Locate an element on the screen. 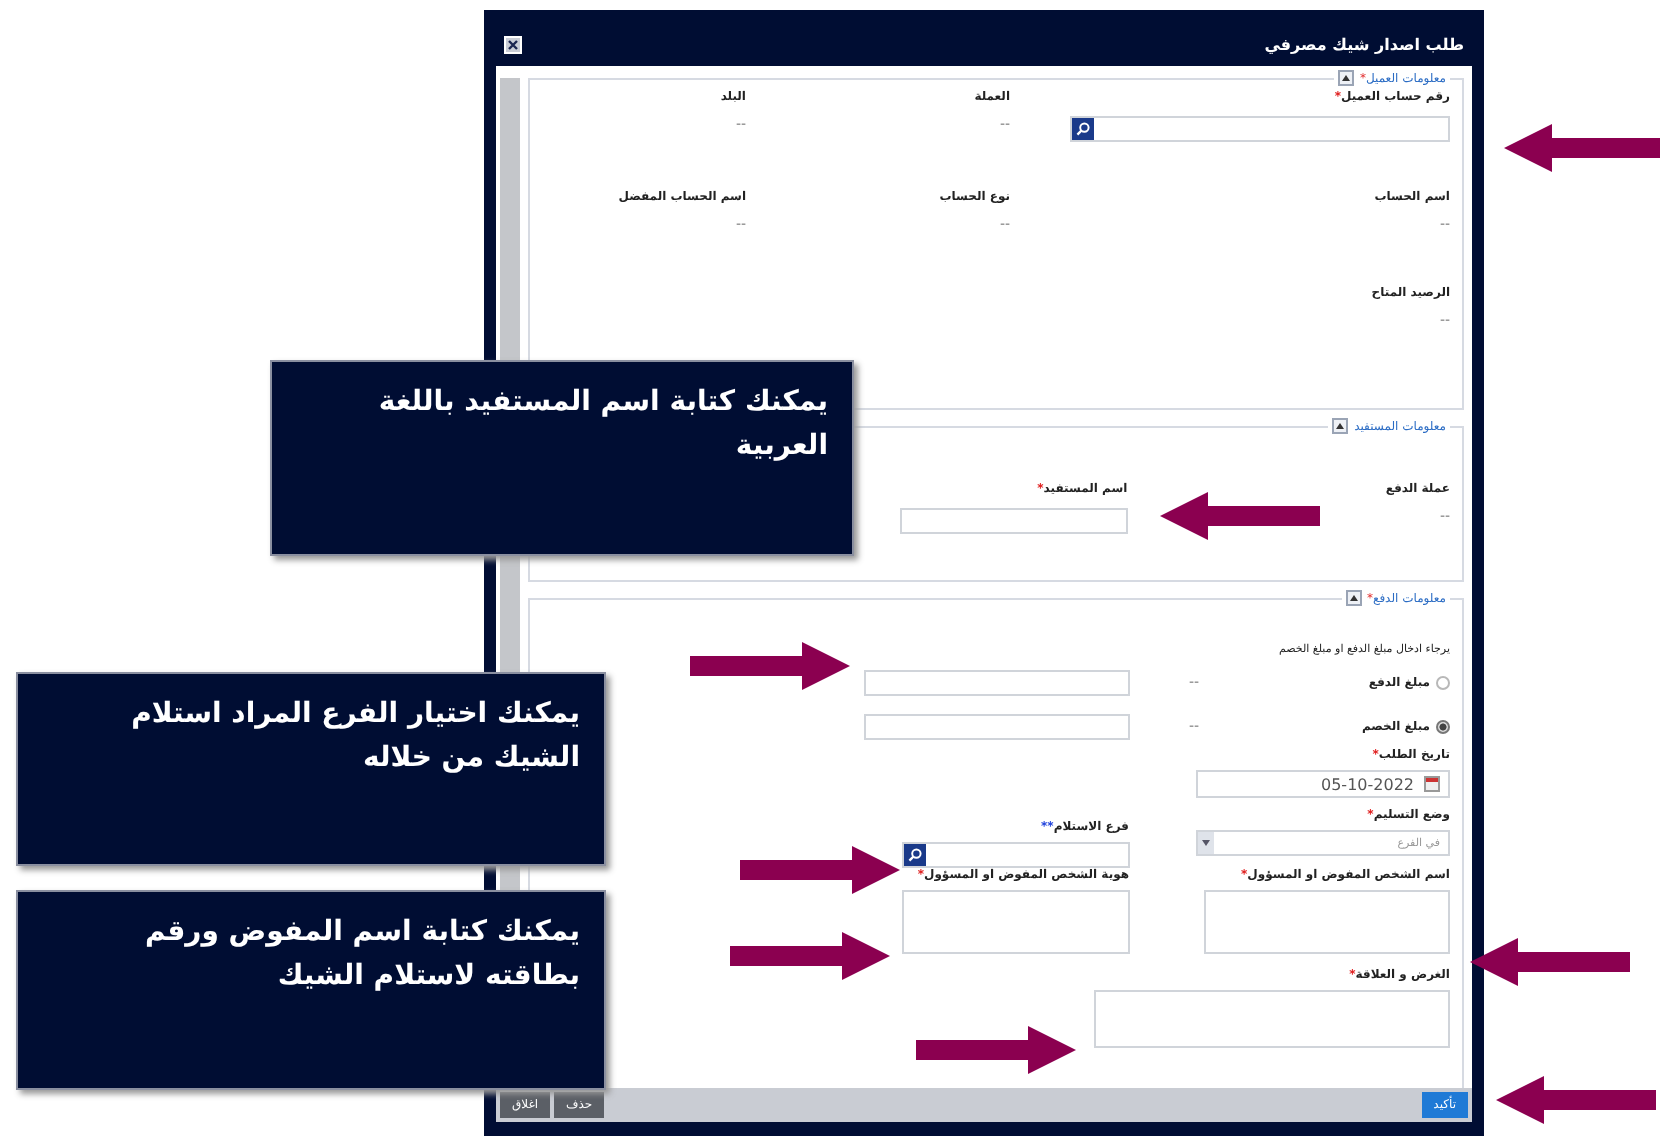 This screenshot has width=1660, height=1142. callout-tooltip: يمكنك كتابة اسم المفوض ورقم بطاقته لاستلام الشيك is located at coordinates (311, 990).